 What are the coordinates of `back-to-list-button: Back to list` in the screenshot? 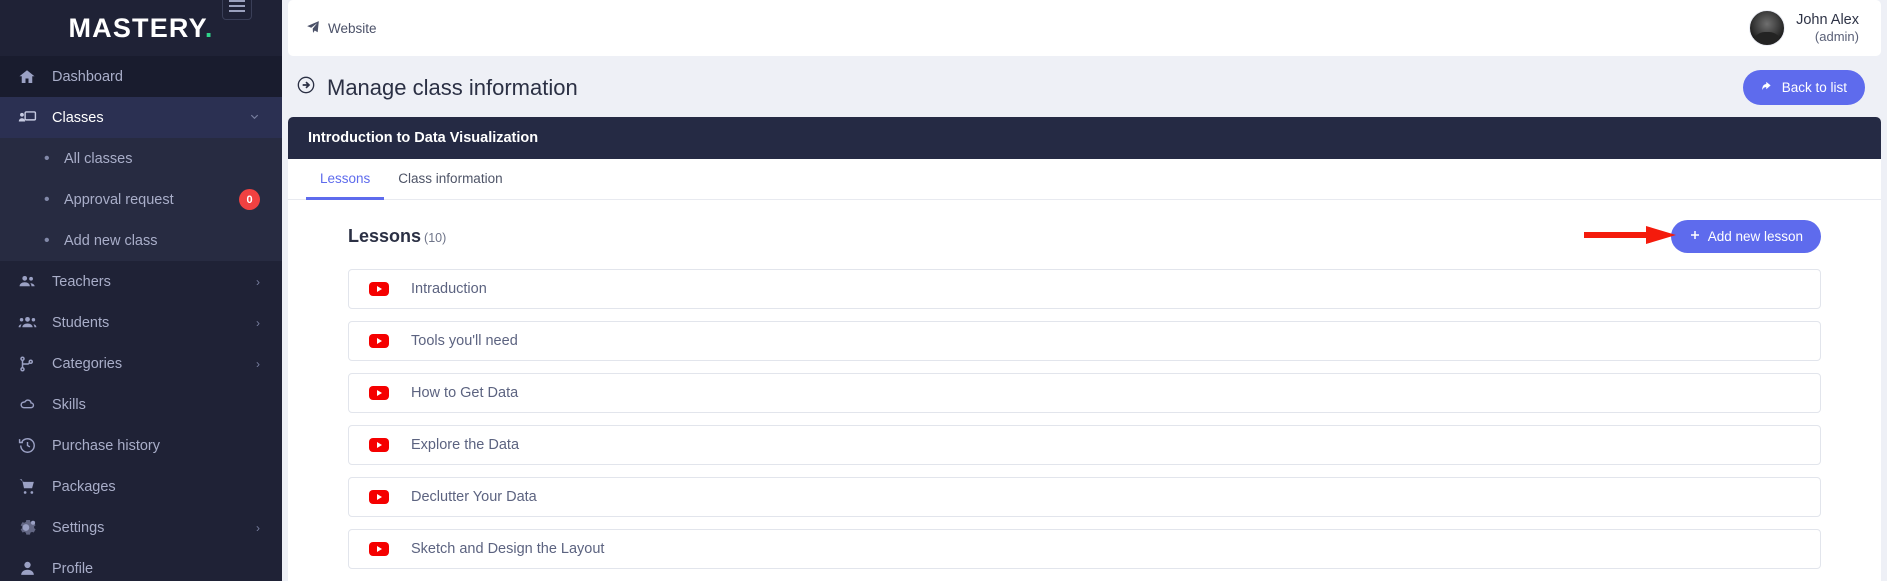 It's located at (1803, 87).